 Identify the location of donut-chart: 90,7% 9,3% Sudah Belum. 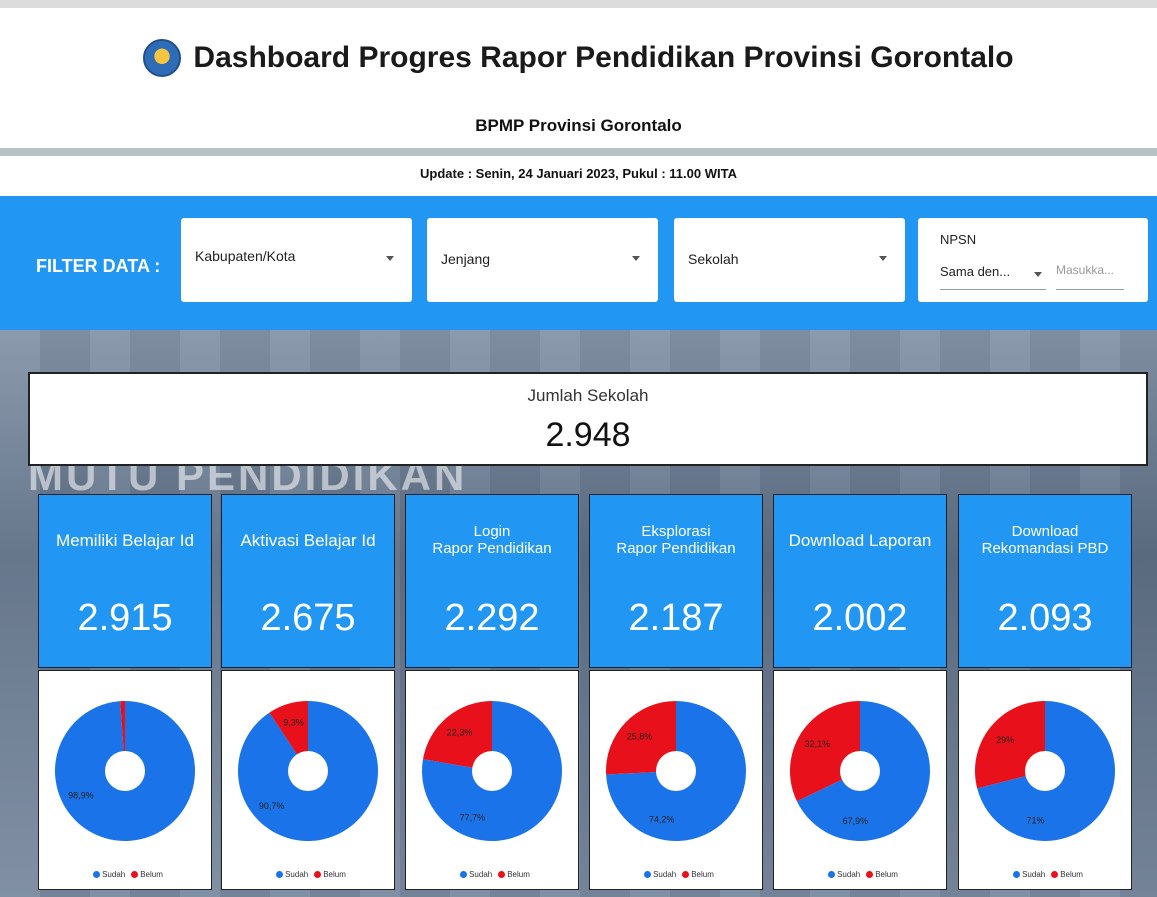
(308, 780).